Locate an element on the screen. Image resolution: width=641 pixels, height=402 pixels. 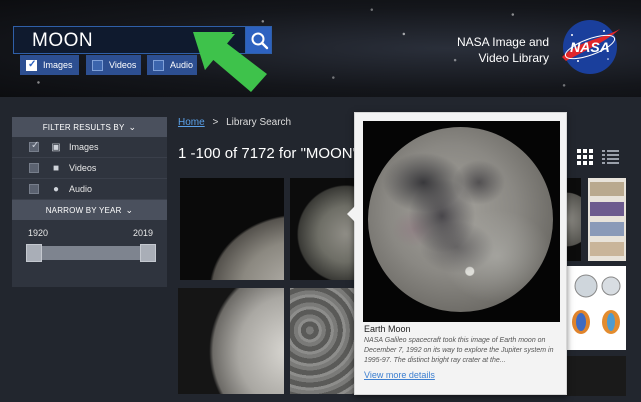
moon-image is located at coordinates (460, 219).